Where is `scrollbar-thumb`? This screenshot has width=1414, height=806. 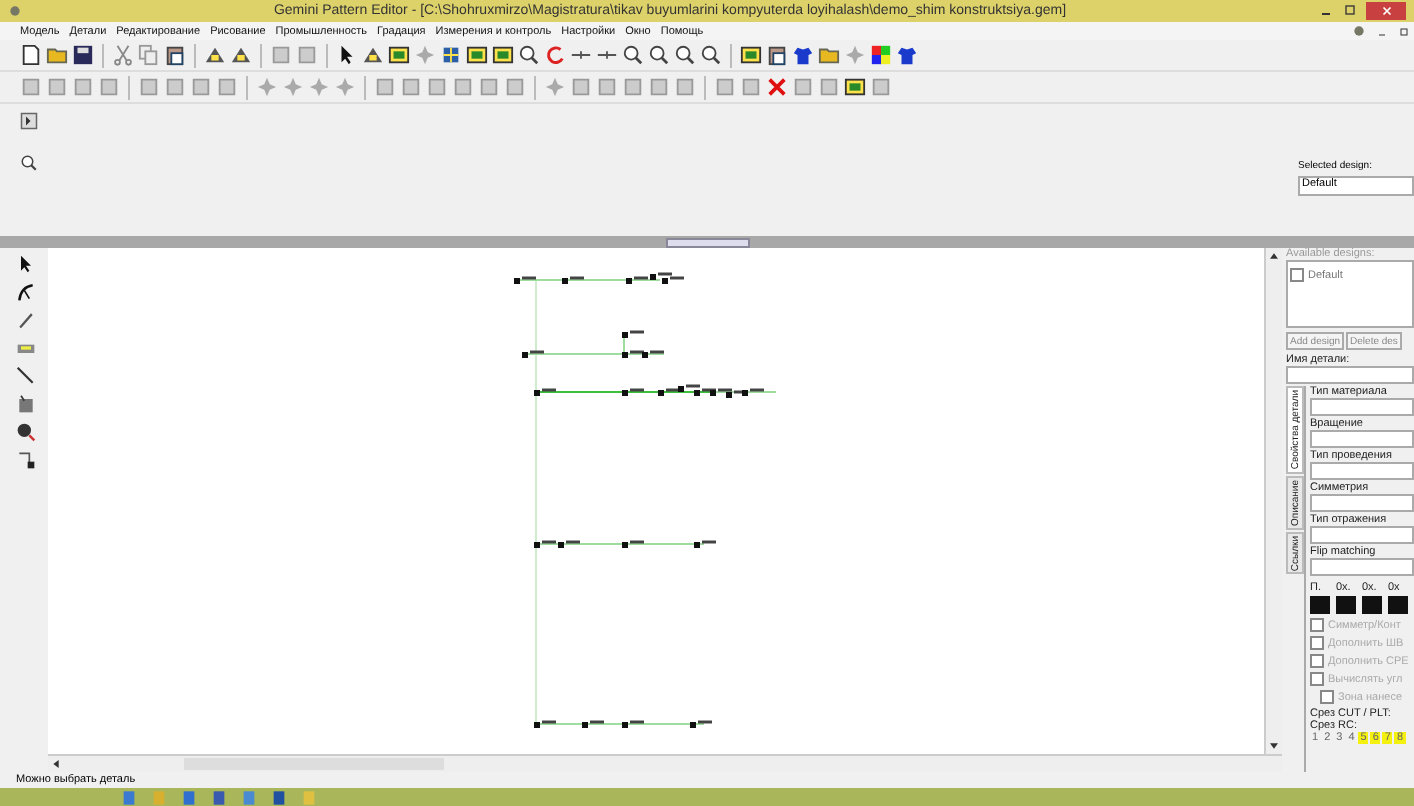
scrollbar-thumb is located at coordinates (314, 764).